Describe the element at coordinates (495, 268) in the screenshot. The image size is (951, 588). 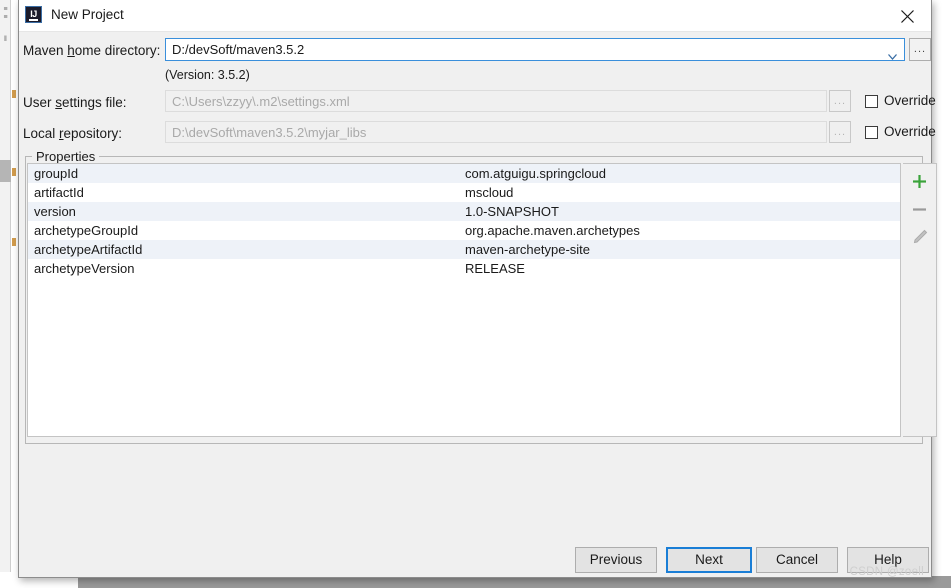
I see `property-value: RELEASE` at that location.